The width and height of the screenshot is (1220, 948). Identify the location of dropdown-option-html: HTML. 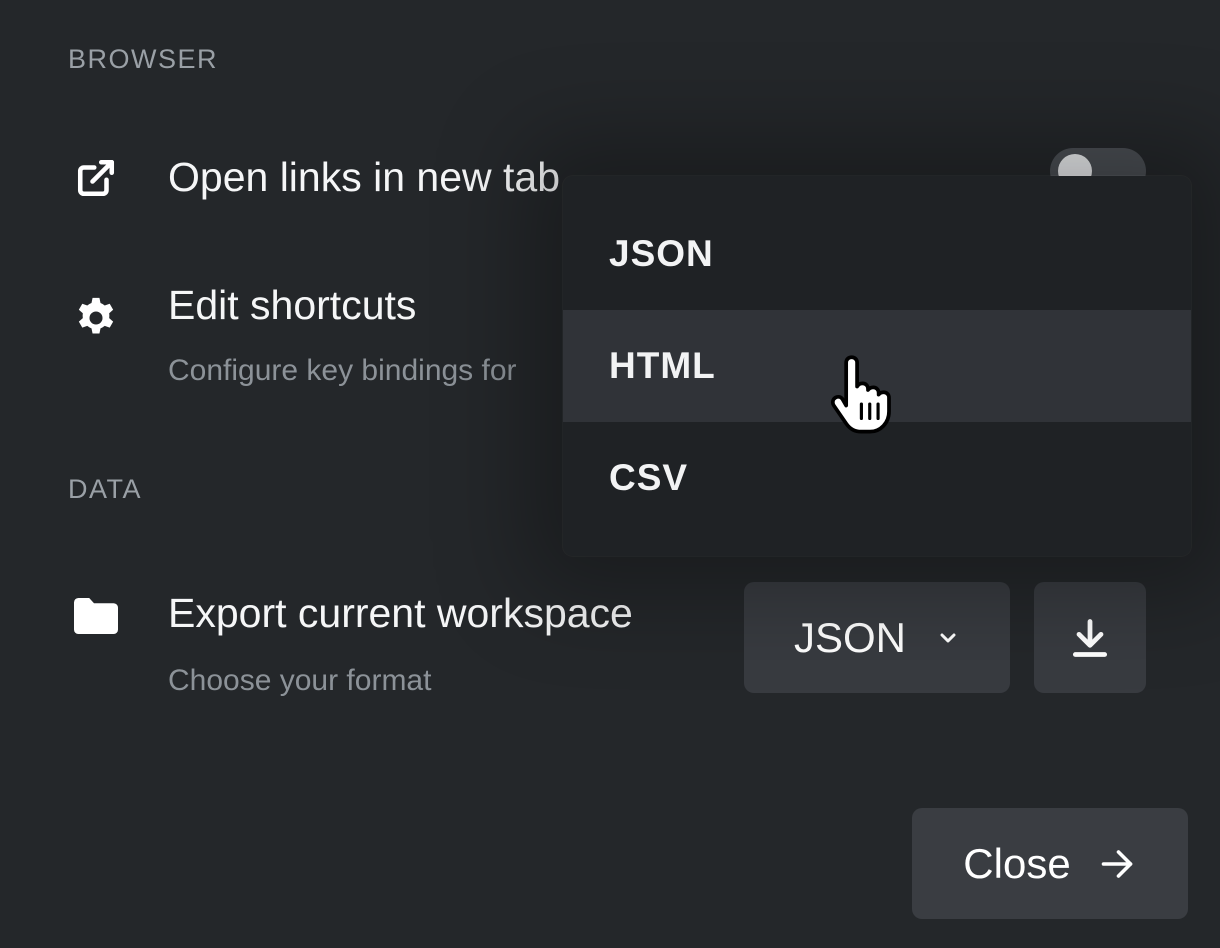
(877, 366).